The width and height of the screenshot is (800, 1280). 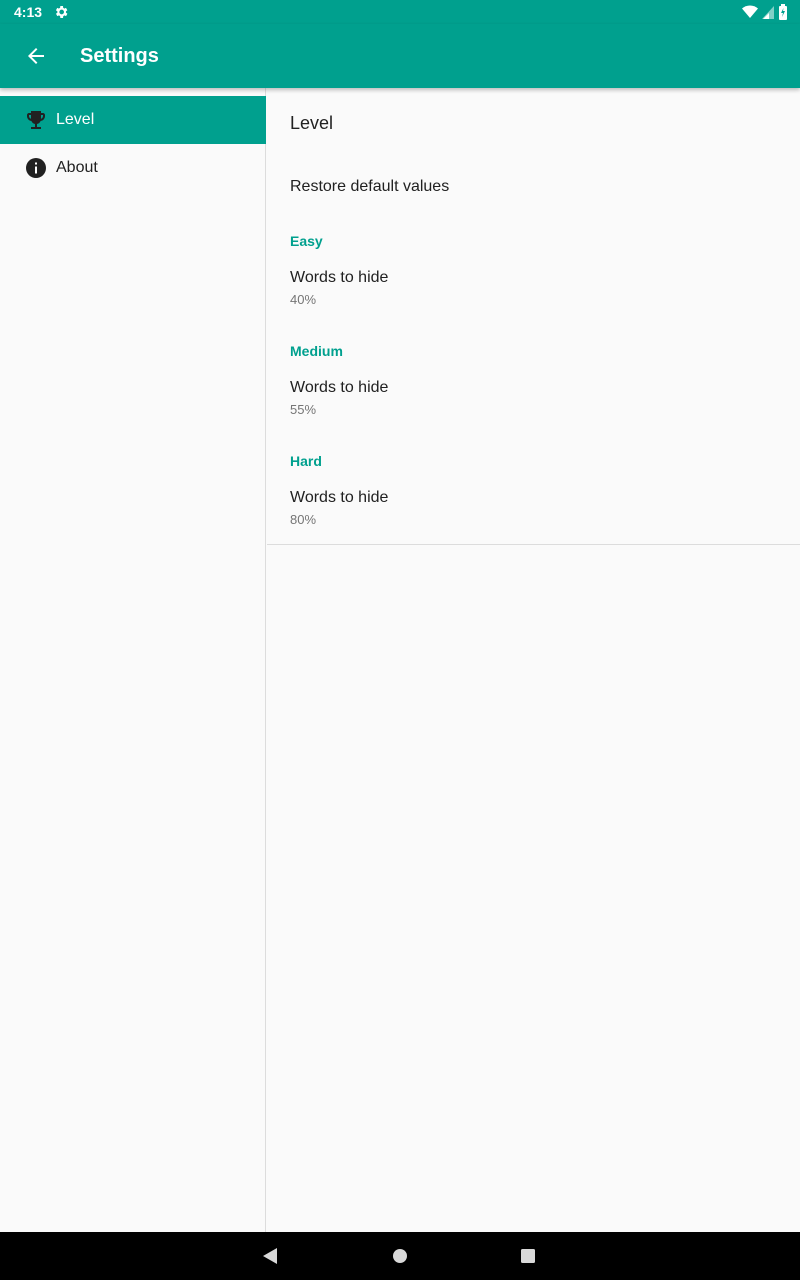 I want to click on pref-medium-words-to-hide: Words to hide 55%, so click(x=533, y=407).